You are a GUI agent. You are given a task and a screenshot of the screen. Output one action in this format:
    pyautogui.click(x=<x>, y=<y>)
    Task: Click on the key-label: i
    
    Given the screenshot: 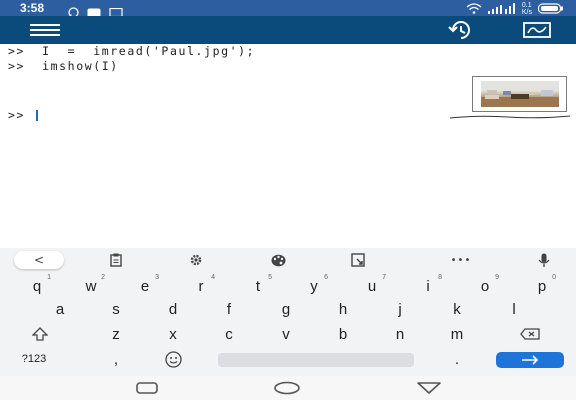 What is the action you would take?
    pyautogui.click(x=428, y=286)
    